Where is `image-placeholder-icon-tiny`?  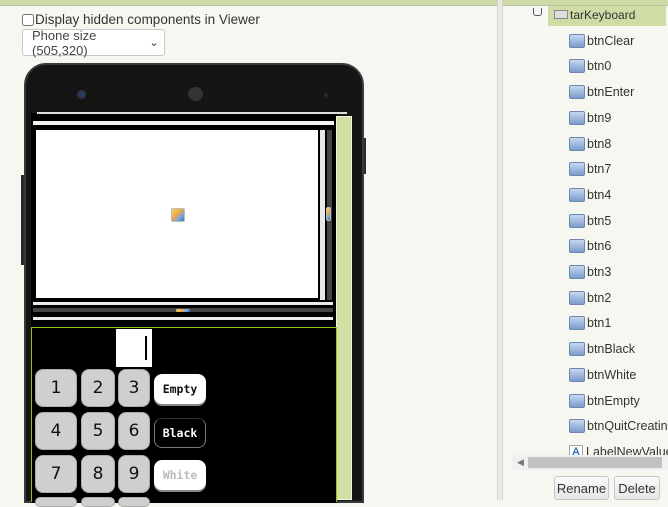 image-placeholder-icon-tiny is located at coordinates (183, 310).